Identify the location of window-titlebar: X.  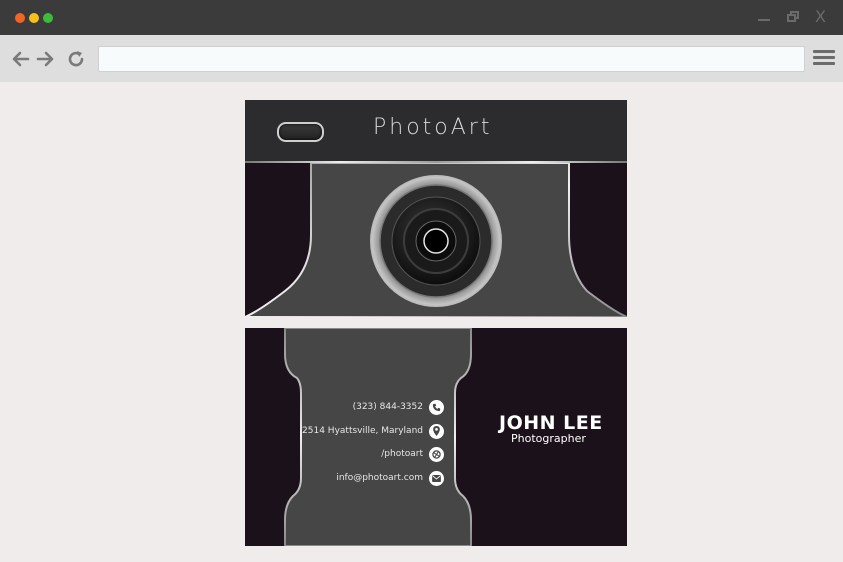
(421, 17).